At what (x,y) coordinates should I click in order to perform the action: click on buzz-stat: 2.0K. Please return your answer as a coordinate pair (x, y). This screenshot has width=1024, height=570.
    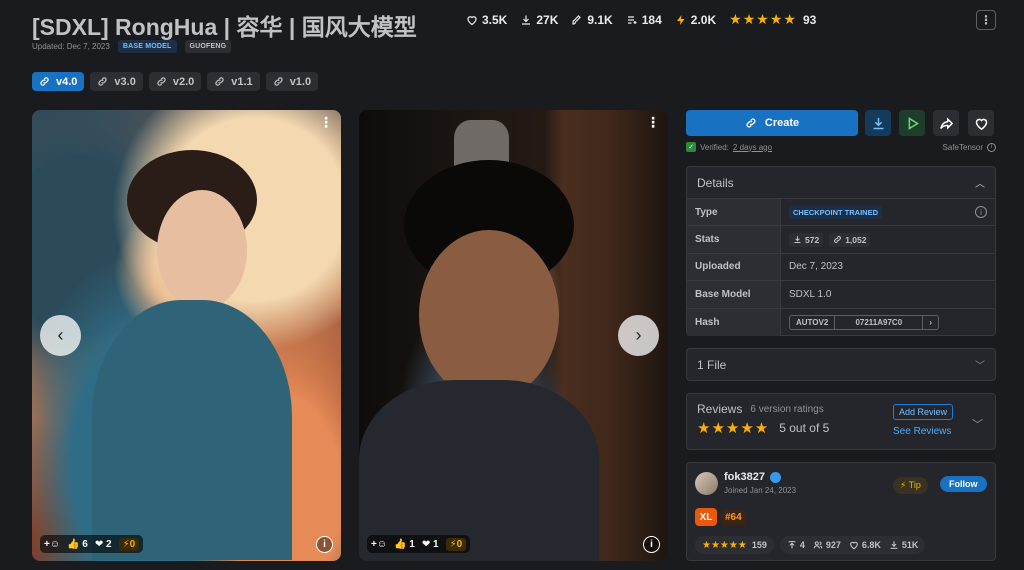
    Looking at the image, I should click on (695, 20).